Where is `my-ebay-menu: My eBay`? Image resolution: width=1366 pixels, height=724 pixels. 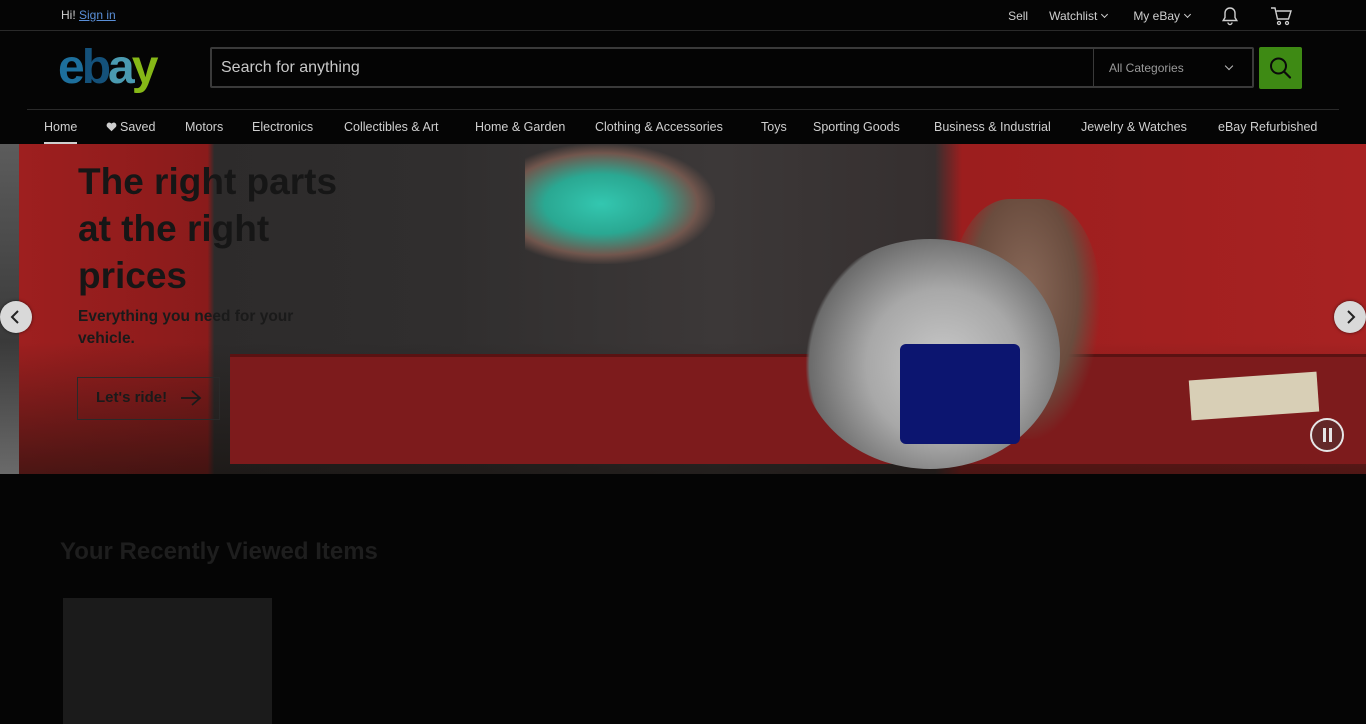 my-ebay-menu: My eBay is located at coordinates (1162, 15).